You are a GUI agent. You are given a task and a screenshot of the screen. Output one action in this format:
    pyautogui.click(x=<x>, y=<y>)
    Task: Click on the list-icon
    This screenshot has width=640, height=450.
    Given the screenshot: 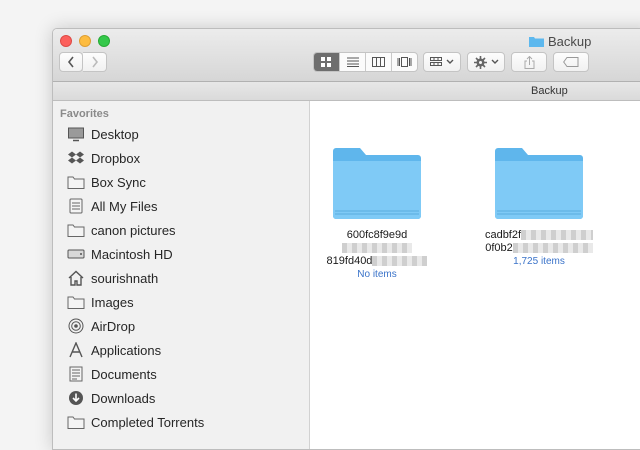 What is the action you would take?
    pyautogui.click(x=352, y=62)
    